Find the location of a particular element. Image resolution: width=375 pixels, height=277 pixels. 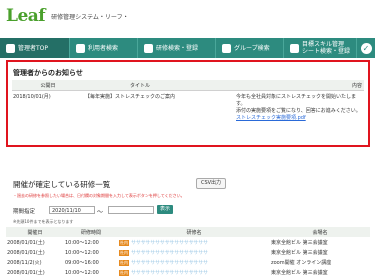

nav-admin-top: 管理者TOP is located at coordinates (35, 48).